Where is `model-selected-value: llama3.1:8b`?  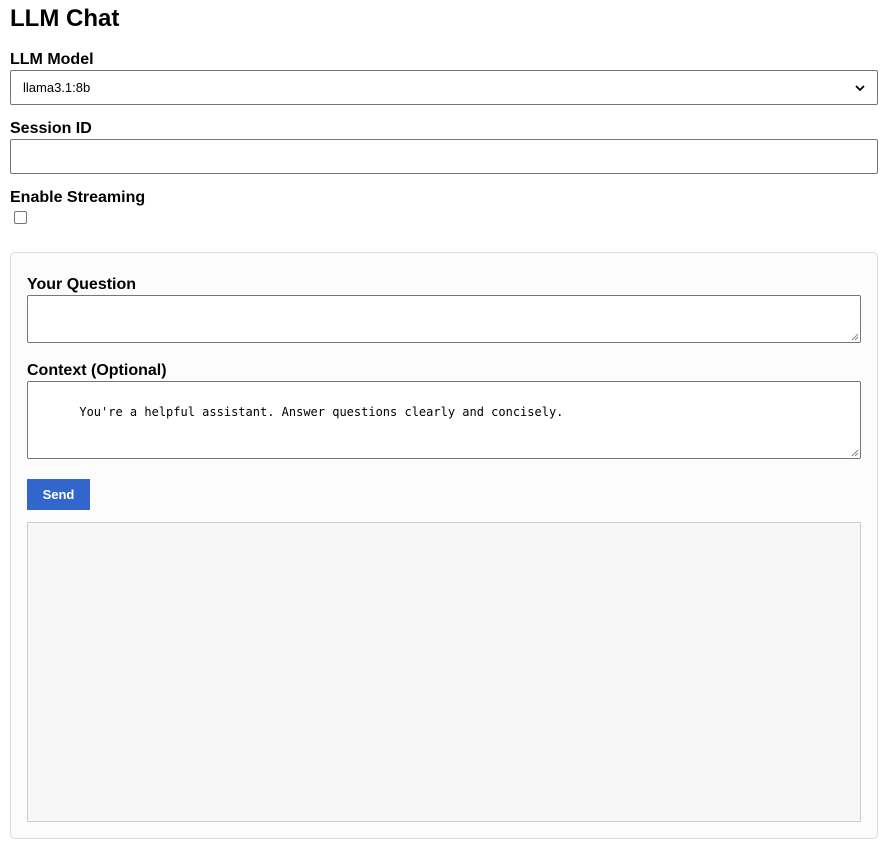
model-selected-value: llama3.1:8b is located at coordinates (57, 87).